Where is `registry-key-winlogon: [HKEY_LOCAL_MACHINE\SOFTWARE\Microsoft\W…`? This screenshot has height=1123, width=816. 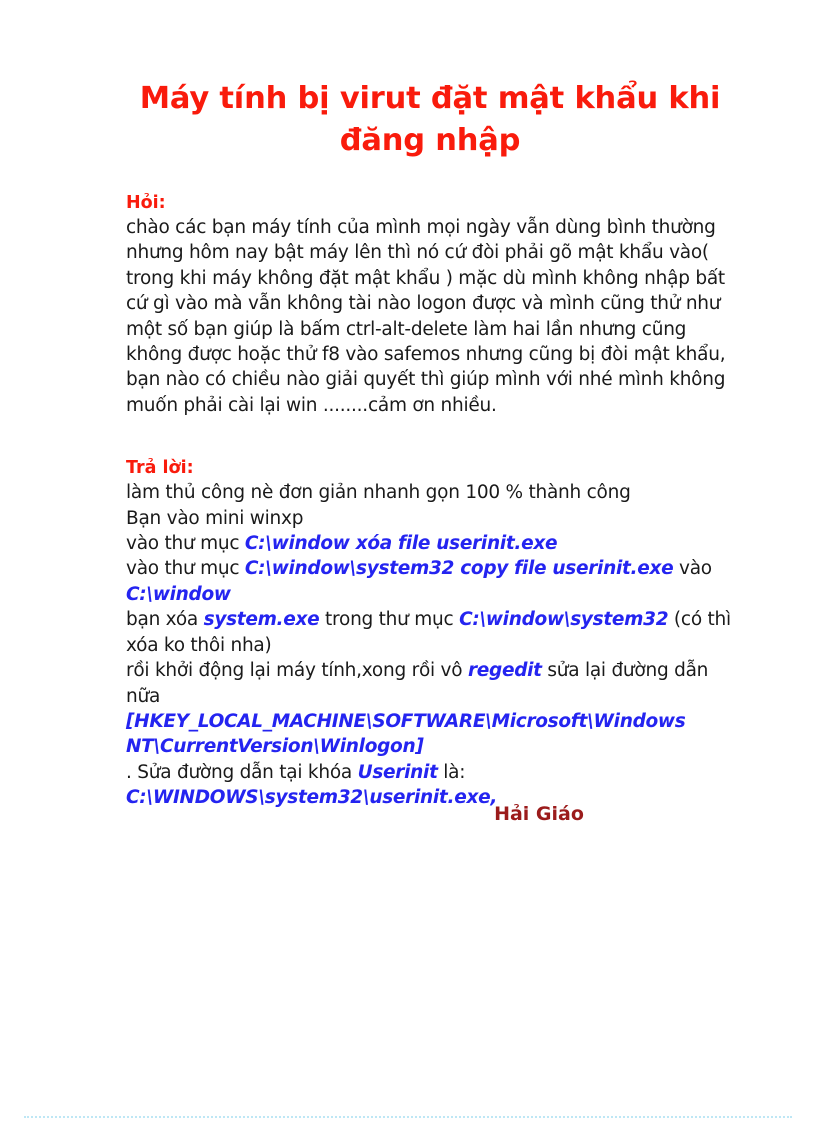 registry-key-winlogon: [HKEY_LOCAL_MACHINE\SOFTWARE\Microsoft\W… is located at coordinates (406, 734).